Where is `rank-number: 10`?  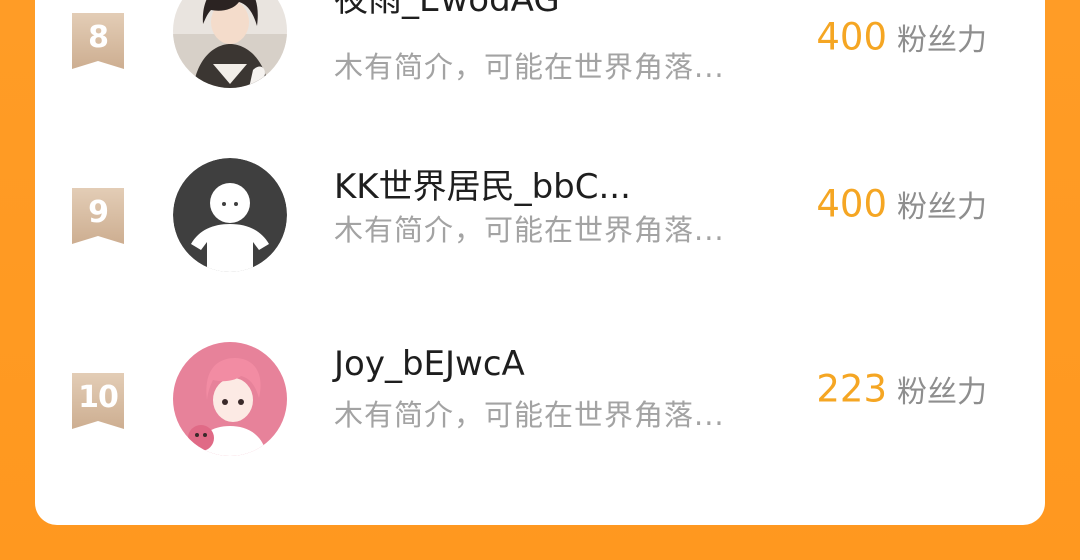 rank-number: 10 is located at coordinates (98, 397).